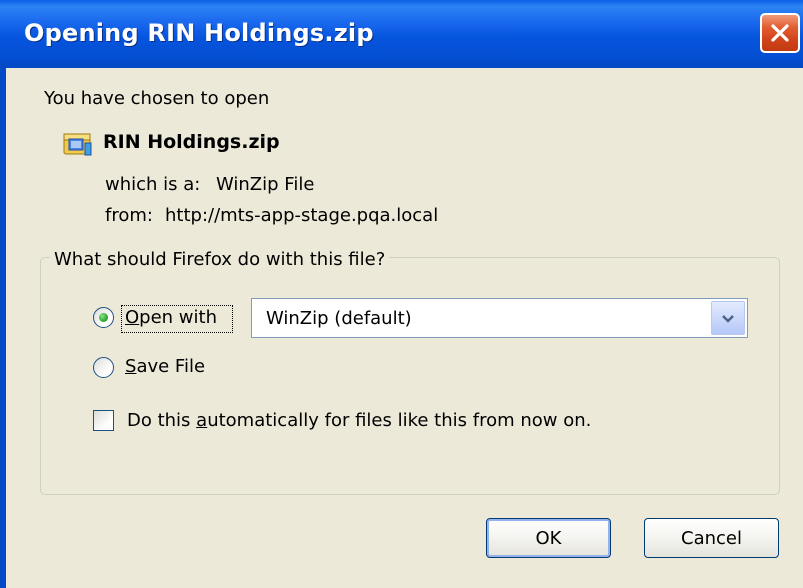 The image size is (803, 588). I want to click on radio-selected-dot, so click(103, 317).